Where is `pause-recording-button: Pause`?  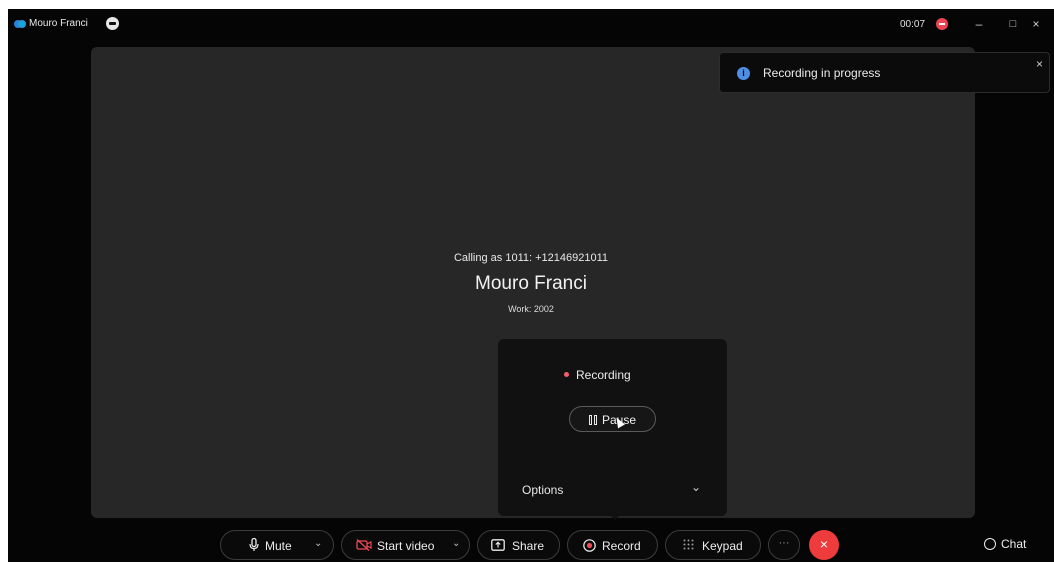
pause-recording-button: Pause is located at coordinates (612, 419).